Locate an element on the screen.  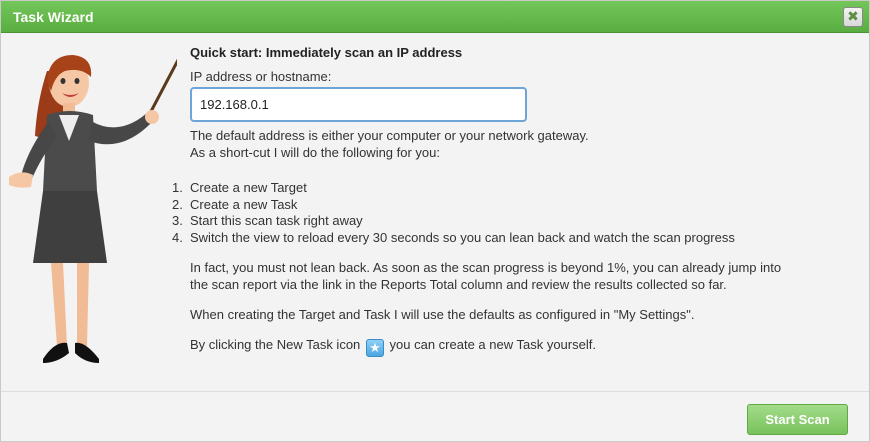
dialog-title: Task Wizard is located at coordinates (53, 17).